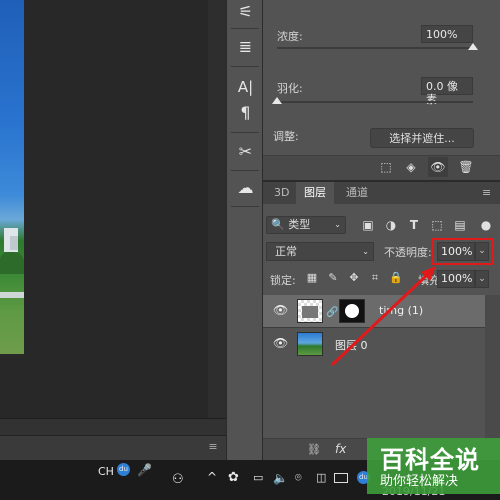 The image size is (500, 500). What do you see at coordinates (368, 225) in the screenshot?
I see `pixel-filter-icon: ▣` at bounding box center [368, 225].